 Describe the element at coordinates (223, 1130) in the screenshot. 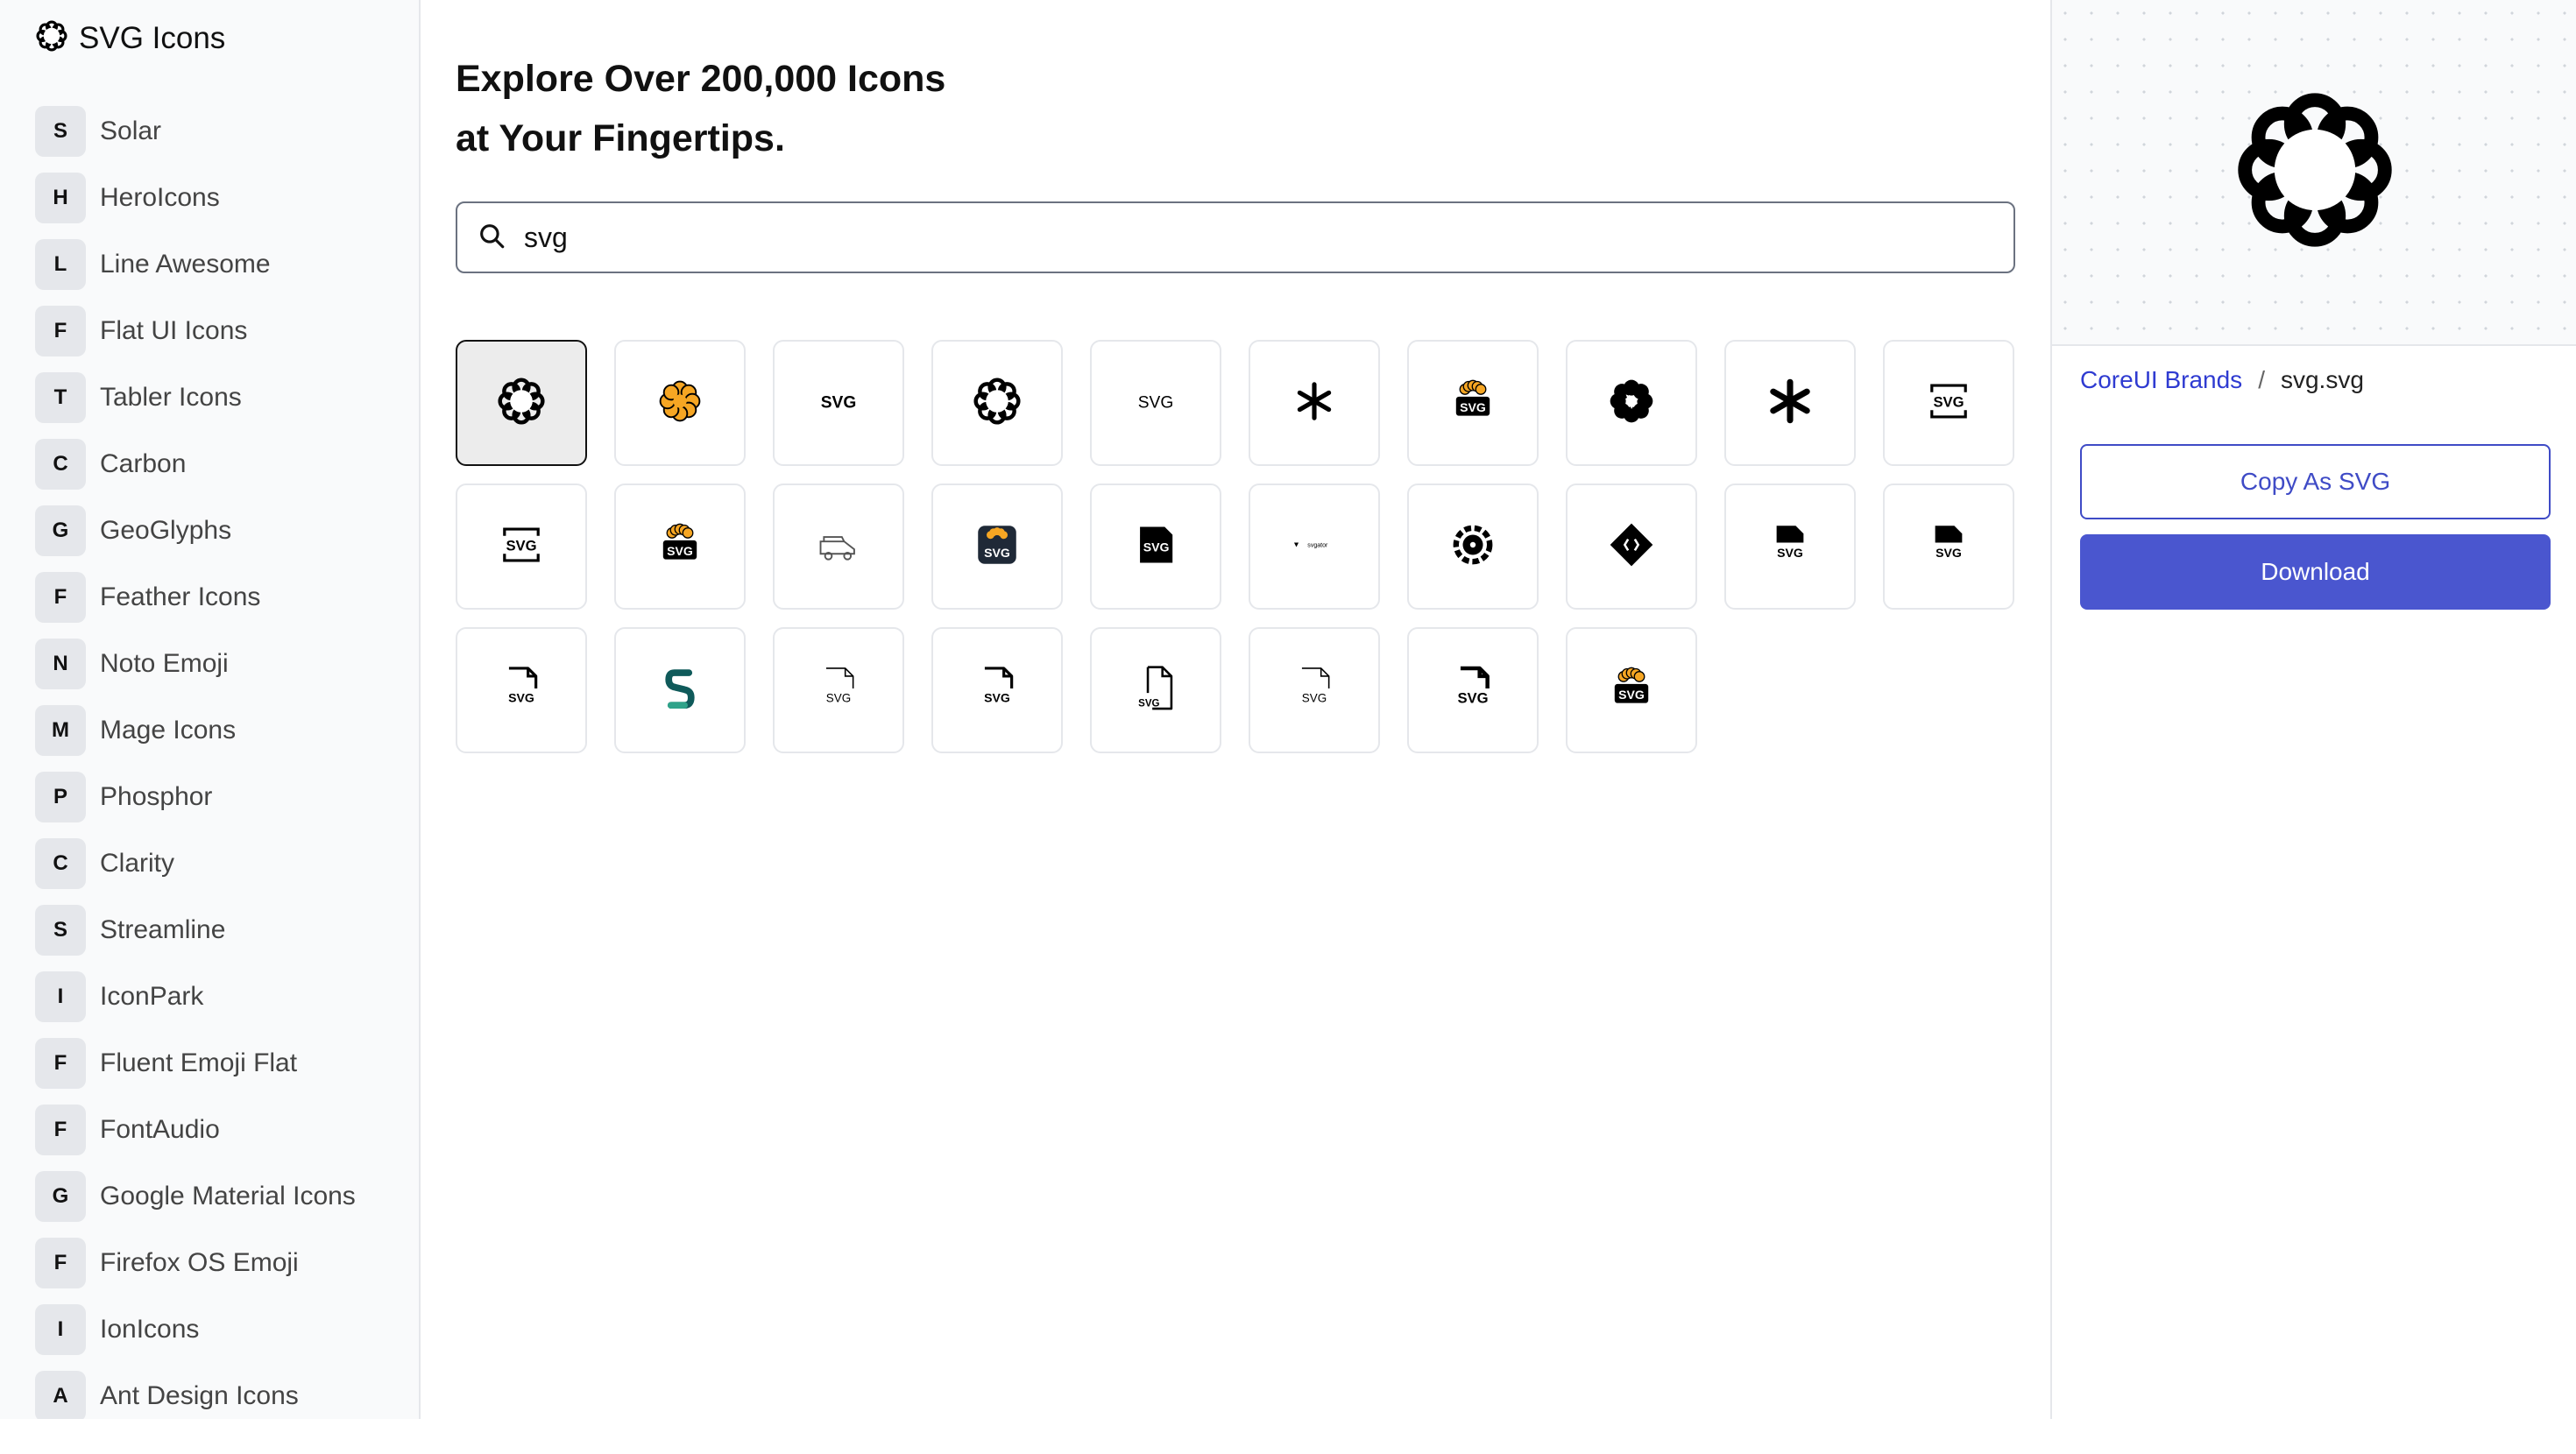

I see `sidebar-item-fontaudio: F FontAudio` at that location.